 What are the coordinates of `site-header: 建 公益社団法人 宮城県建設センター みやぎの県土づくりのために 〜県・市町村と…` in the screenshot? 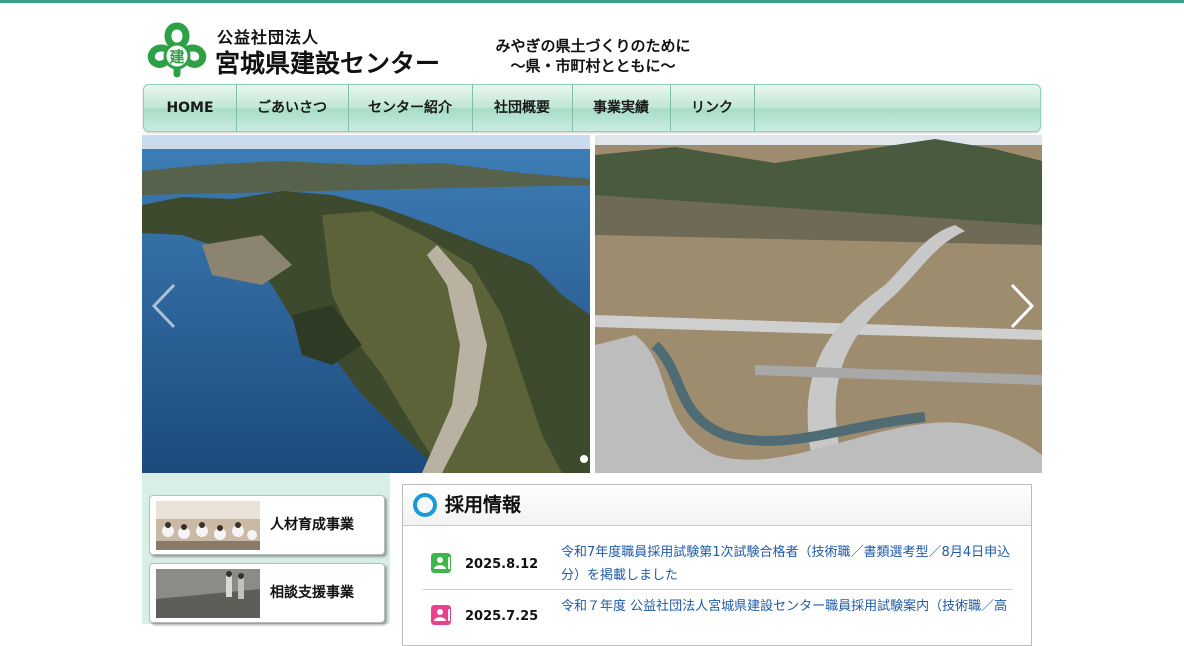 It's located at (593, 50).